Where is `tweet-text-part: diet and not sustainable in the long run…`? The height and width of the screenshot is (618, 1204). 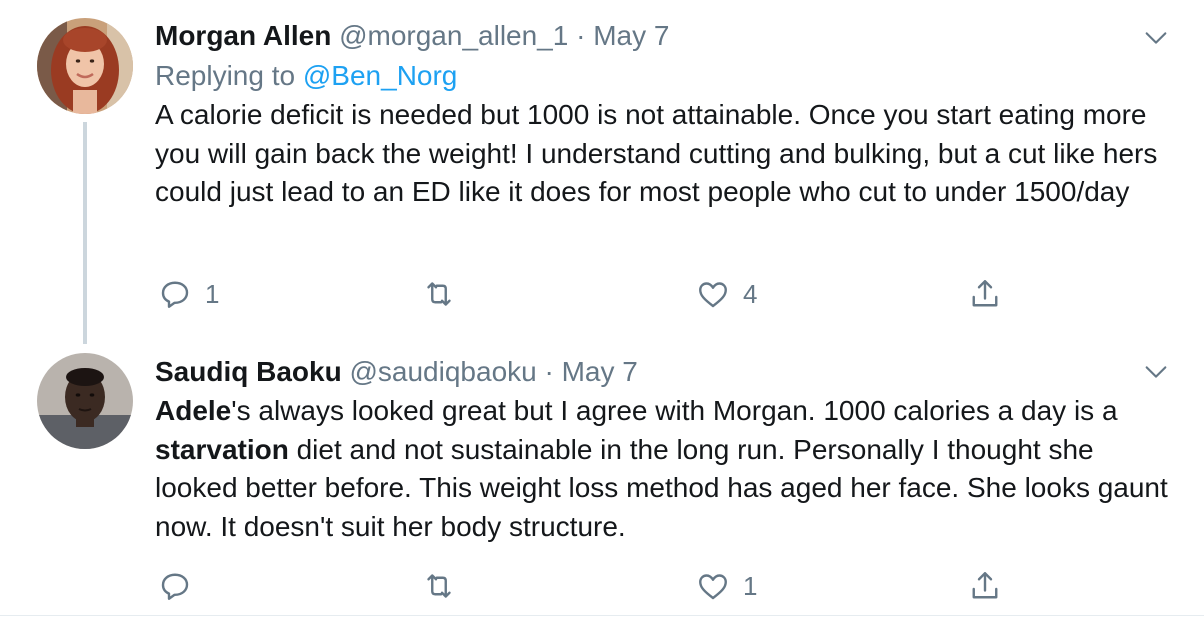 tweet-text-part: diet and not sustainable in the long run… is located at coordinates (661, 487).